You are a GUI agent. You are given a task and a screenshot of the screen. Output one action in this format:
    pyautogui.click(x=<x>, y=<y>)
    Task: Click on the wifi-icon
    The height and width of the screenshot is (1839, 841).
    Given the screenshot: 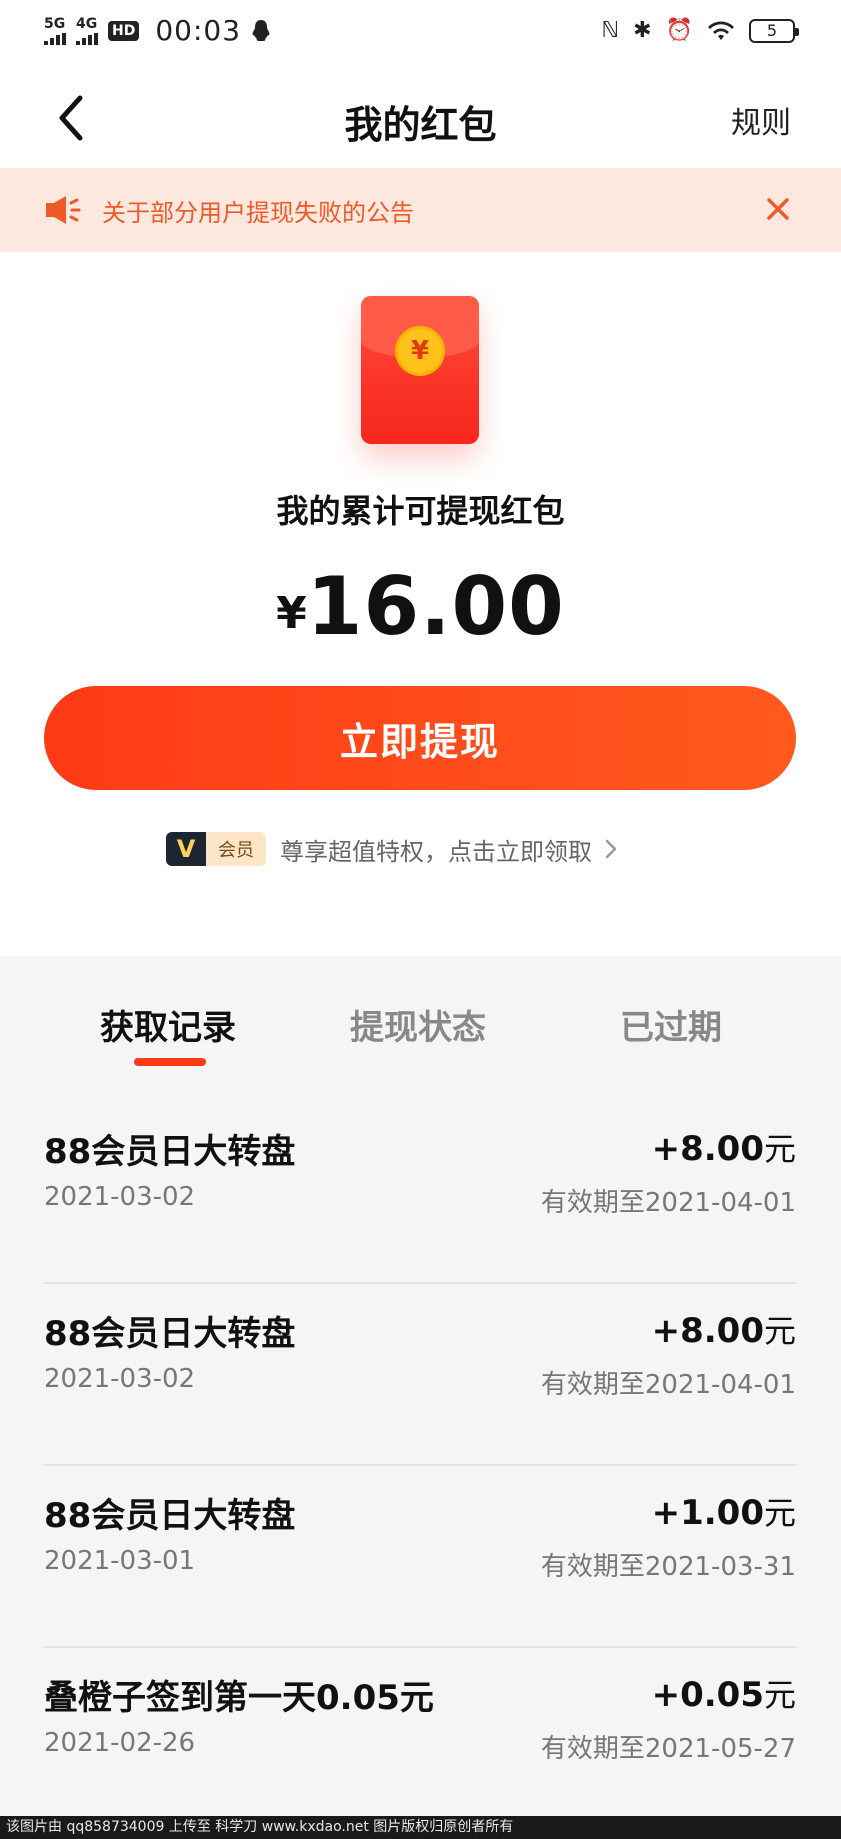 What is the action you would take?
    pyautogui.click(x=721, y=30)
    